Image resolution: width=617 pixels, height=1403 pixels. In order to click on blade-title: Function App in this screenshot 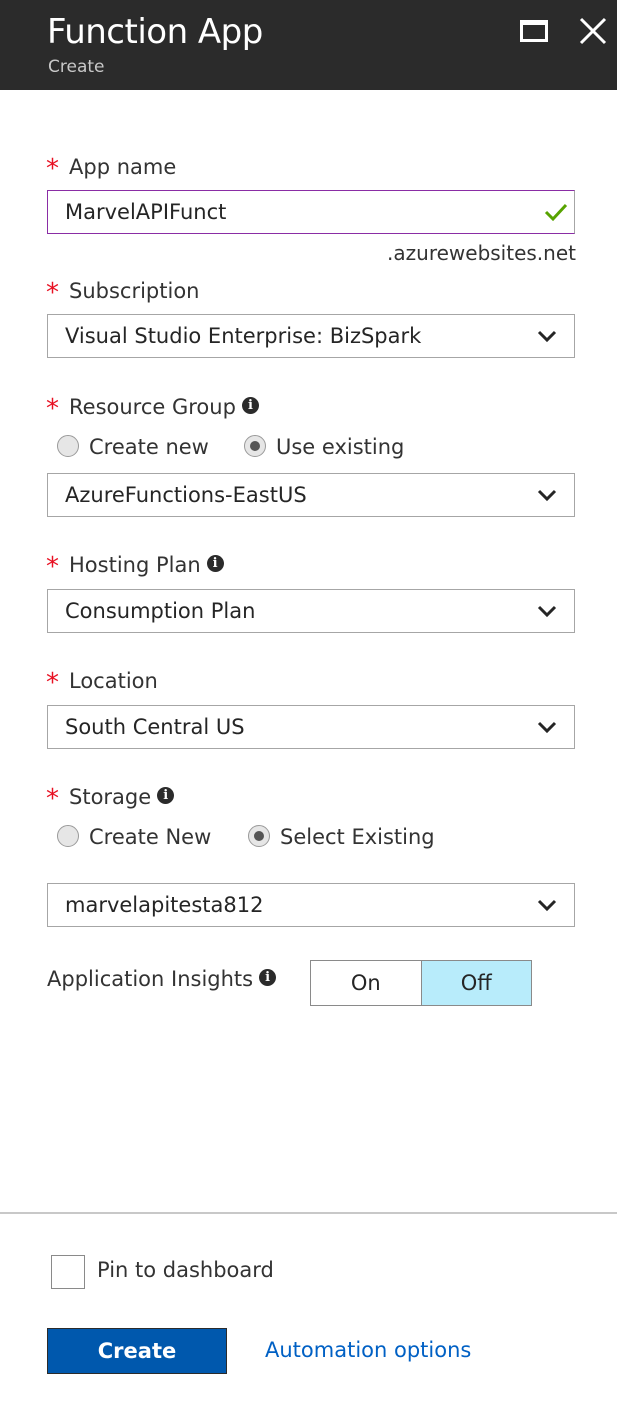, I will do `click(155, 32)`.